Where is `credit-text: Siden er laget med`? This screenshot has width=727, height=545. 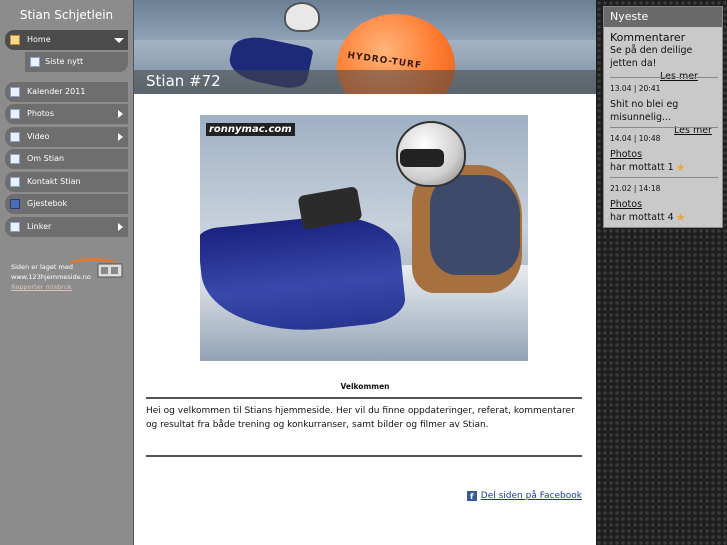 credit-text: Siden er laget med is located at coordinates (42, 267).